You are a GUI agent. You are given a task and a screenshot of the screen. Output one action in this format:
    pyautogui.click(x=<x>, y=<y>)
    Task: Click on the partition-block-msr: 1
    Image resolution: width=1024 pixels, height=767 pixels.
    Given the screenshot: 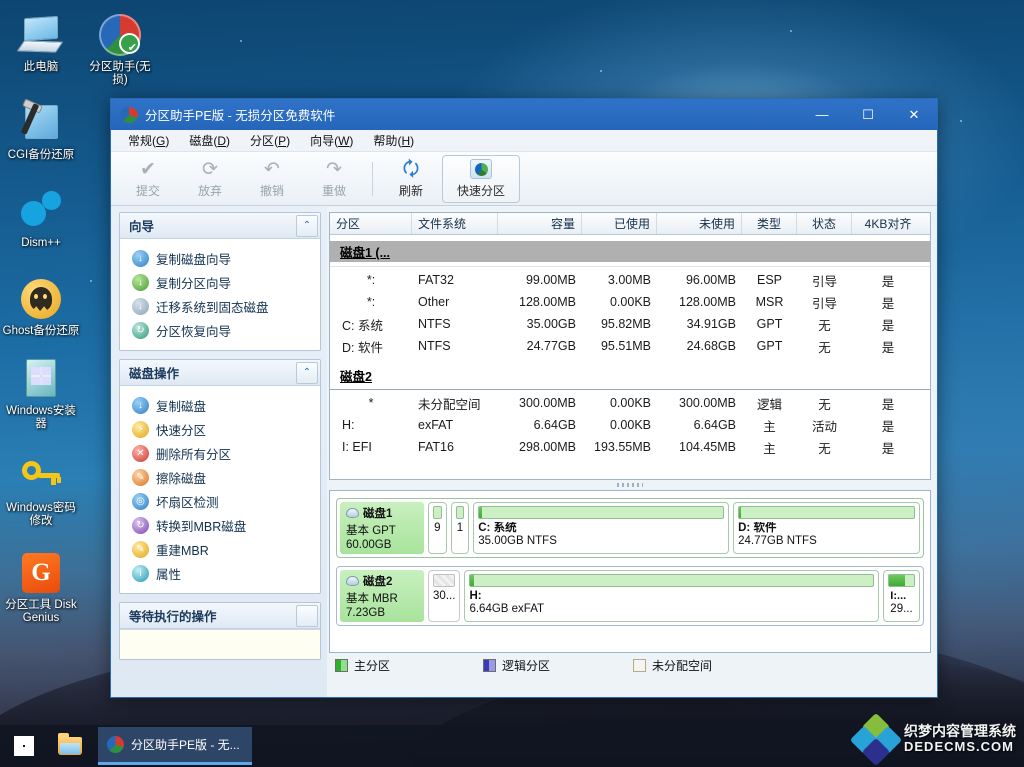 What is the action you would take?
    pyautogui.click(x=460, y=528)
    